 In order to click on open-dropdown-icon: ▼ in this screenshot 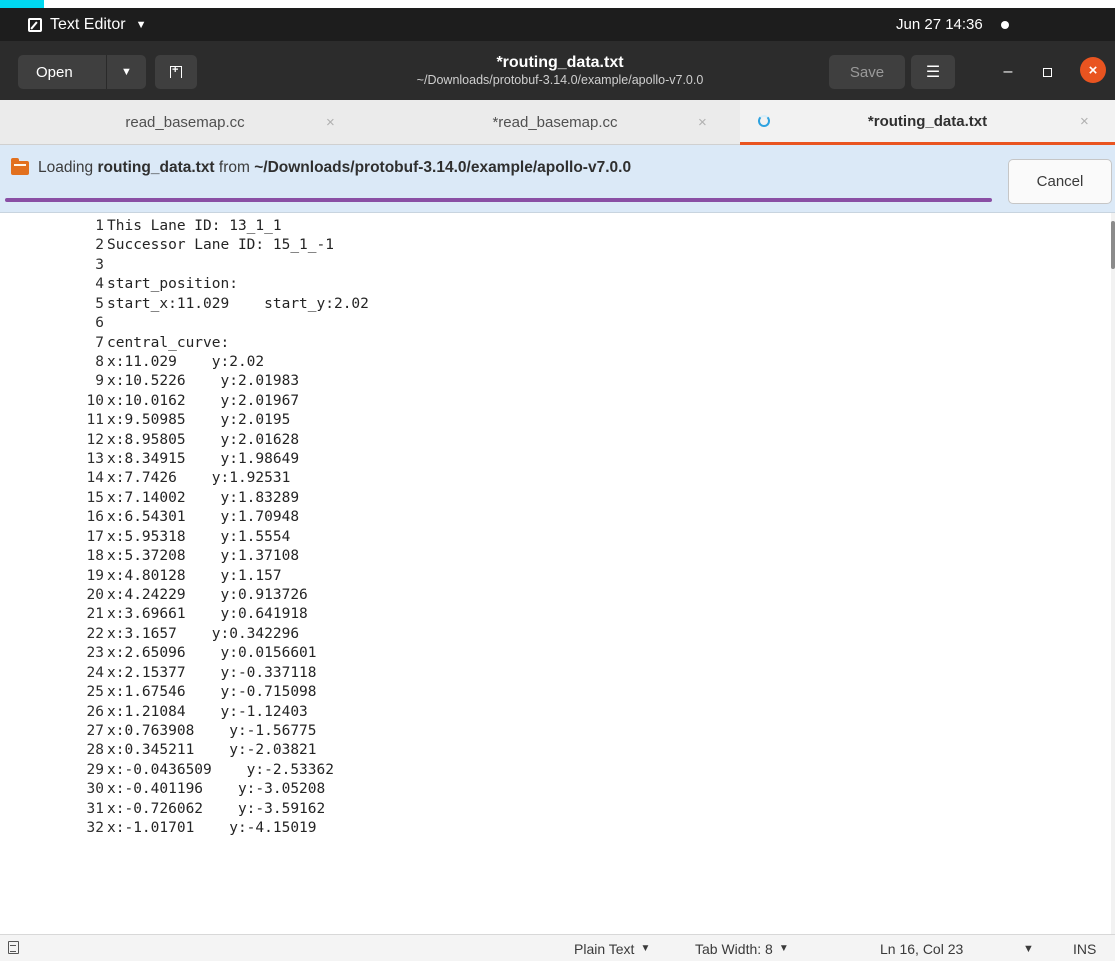, I will do `click(126, 72)`.